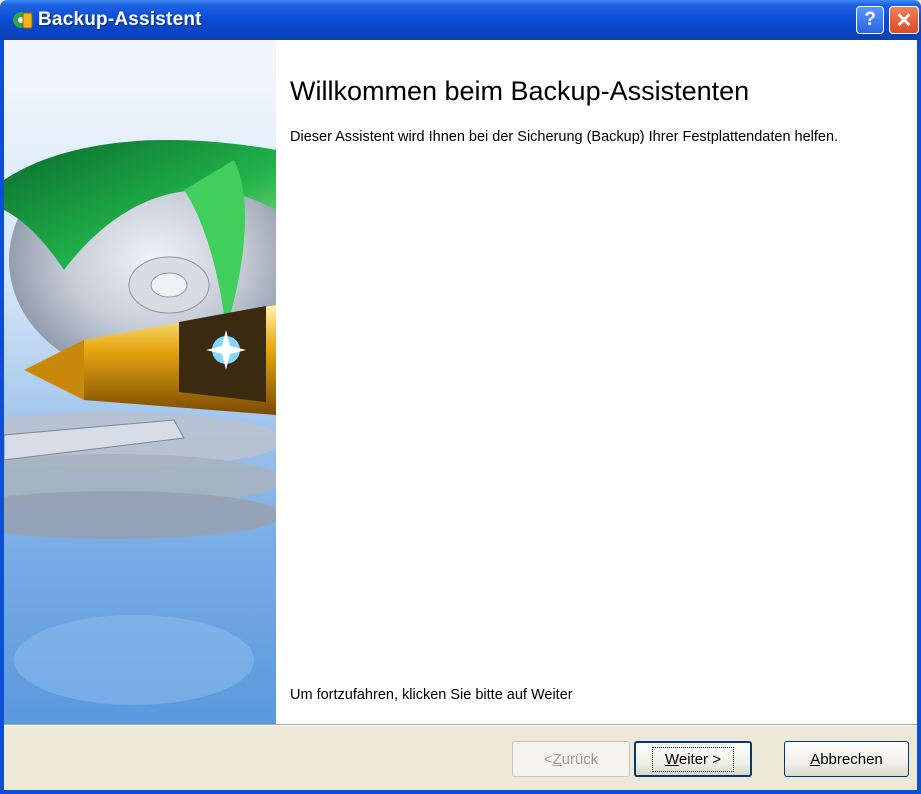 This screenshot has width=921, height=794. What do you see at coordinates (460, 725) in the screenshot?
I see `button-separator` at bounding box center [460, 725].